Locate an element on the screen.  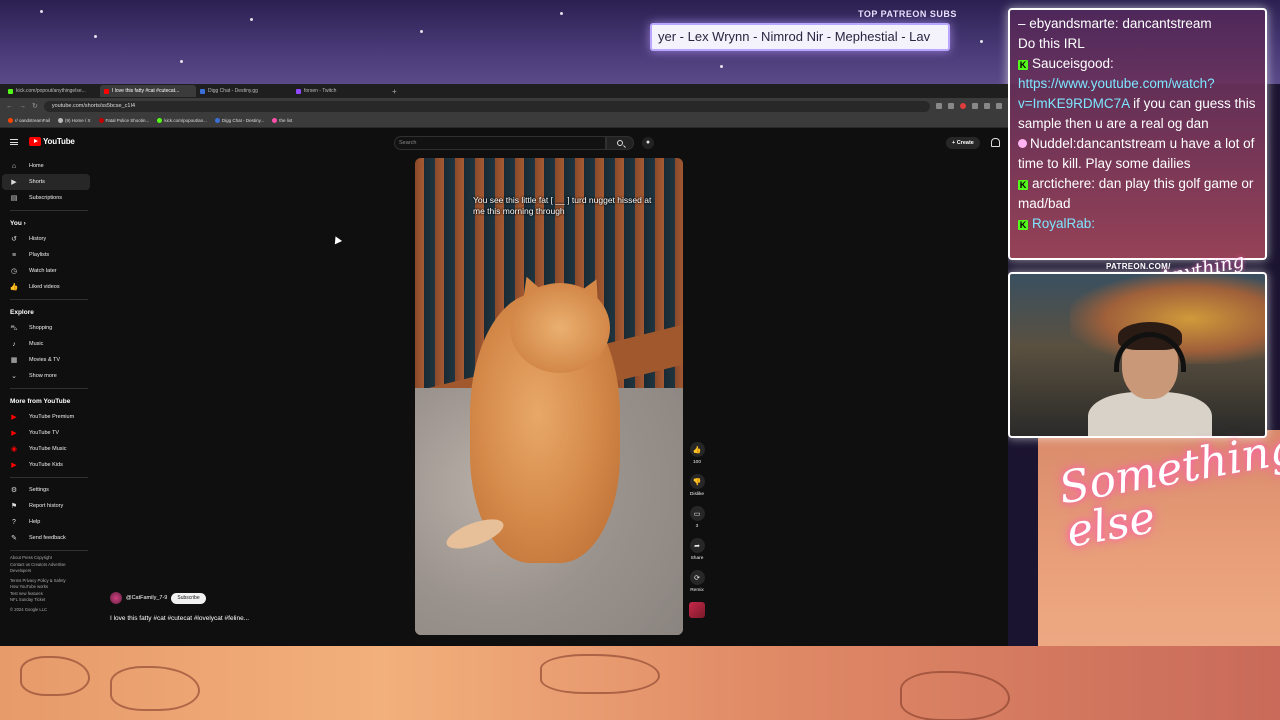
sidebar-item-movies-tv: ▦ Movies & TV is located at coordinates (50, 360).